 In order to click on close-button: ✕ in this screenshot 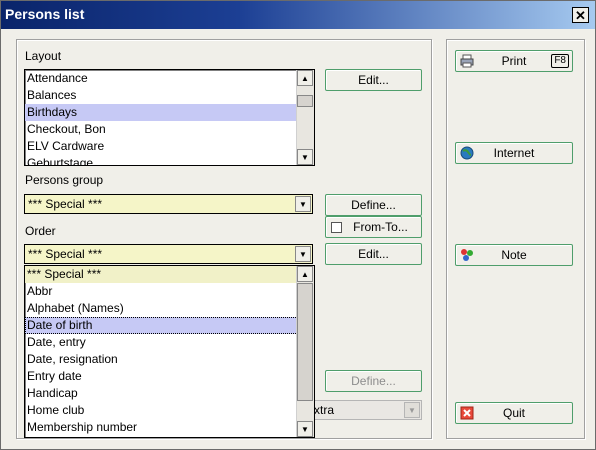, I will do `click(580, 15)`.